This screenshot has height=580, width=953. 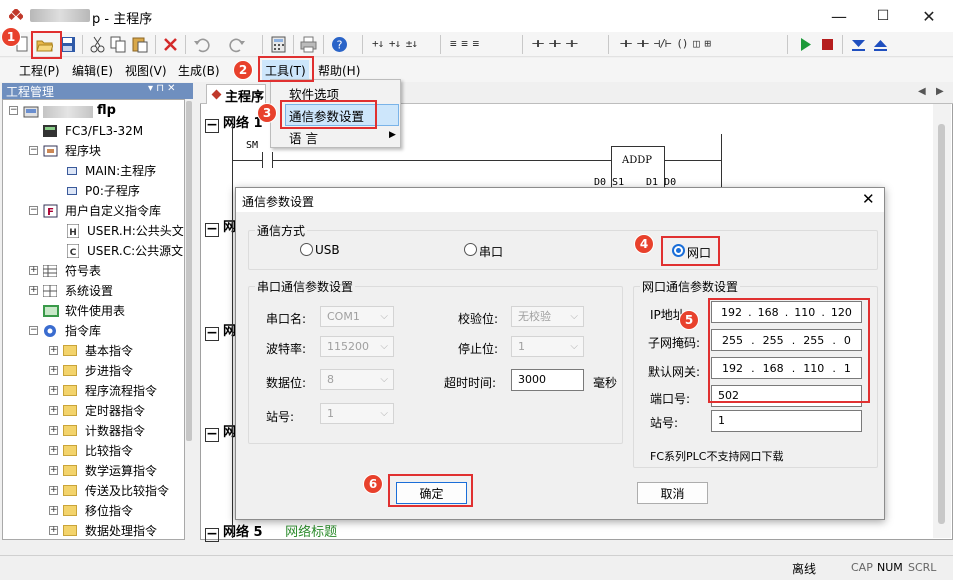 I want to click on undo-icon, so click(x=201, y=44).